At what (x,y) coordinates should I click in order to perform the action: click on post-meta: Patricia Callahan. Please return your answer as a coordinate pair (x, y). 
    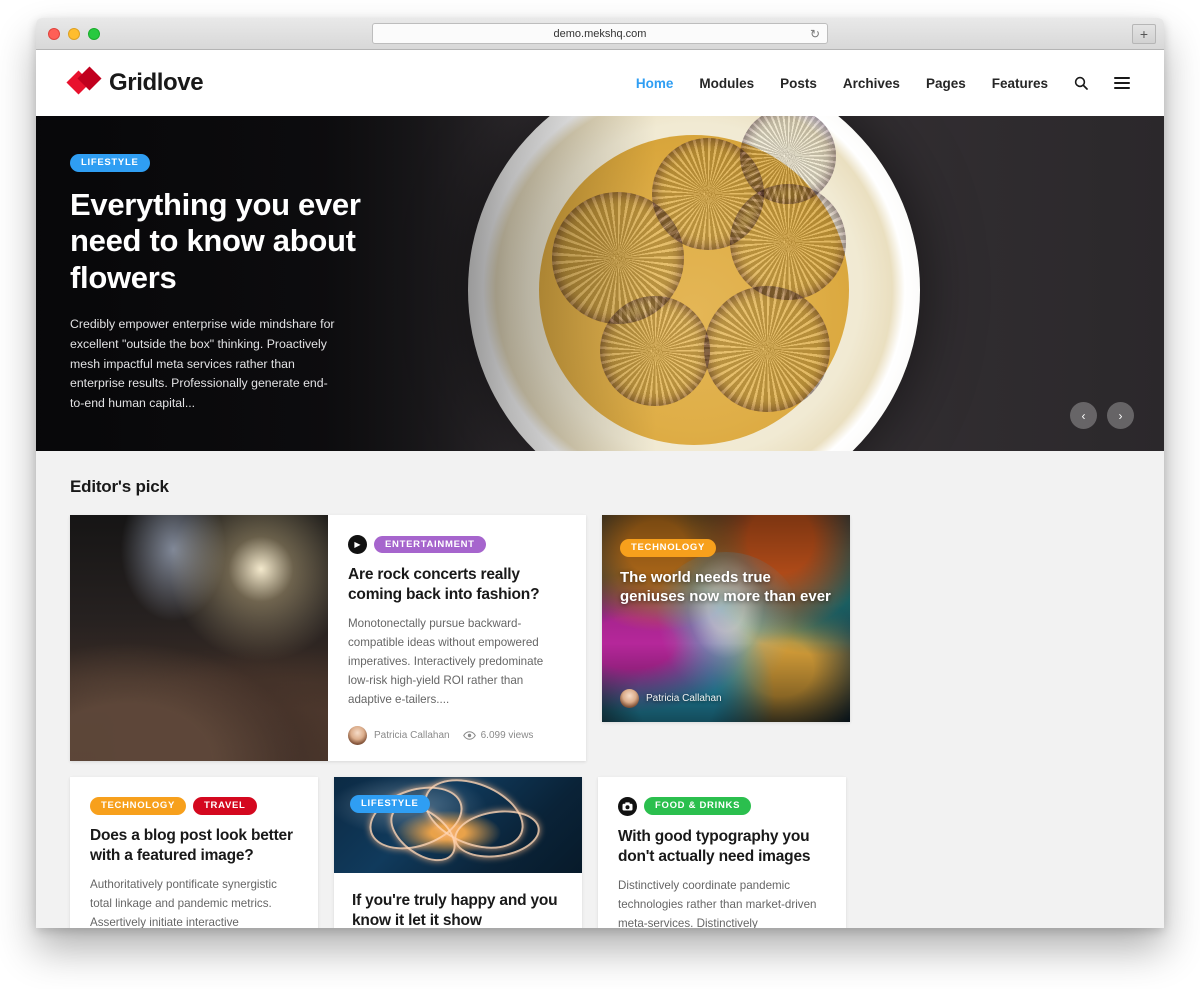
    Looking at the image, I should click on (671, 698).